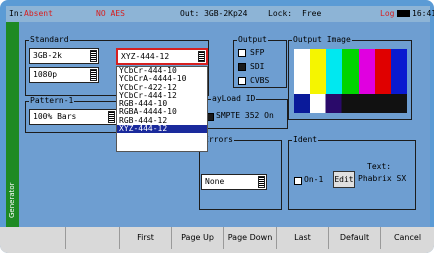 This screenshot has width=434, height=253. I want to click on lock-status: Free, so click(312, 13).